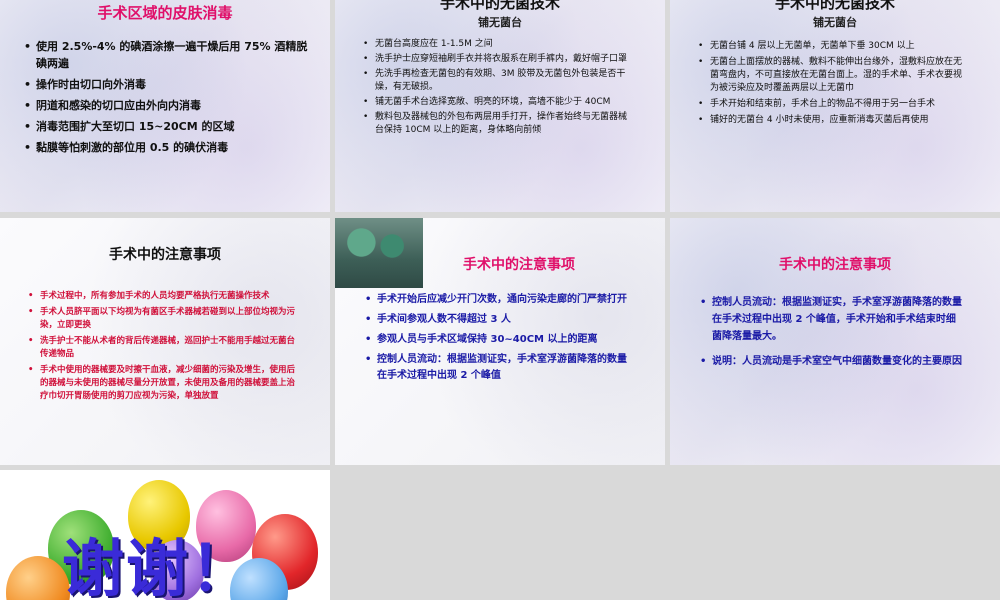 Image resolution: width=1000 pixels, height=600 pixels. Describe the element at coordinates (499, 6) in the screenshot. I see `slide-2-title: 手术中的无菌技术` at that location.